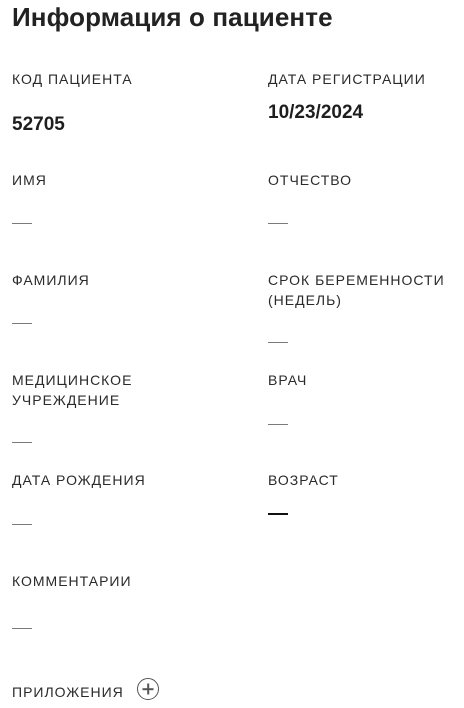 This screenshot has height=708, width=464. I want to click on first-name-value, so click(22, 223).